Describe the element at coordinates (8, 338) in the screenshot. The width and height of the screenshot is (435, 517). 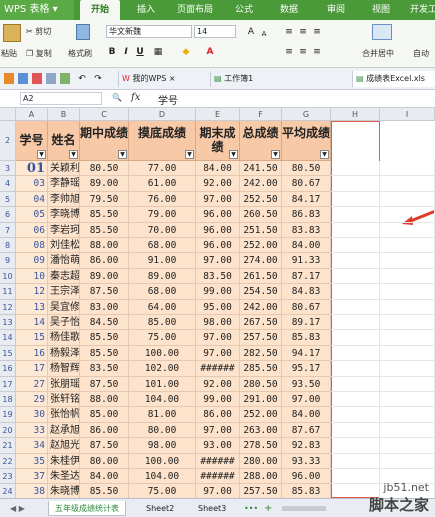
I see `row-header: 14` at that location.